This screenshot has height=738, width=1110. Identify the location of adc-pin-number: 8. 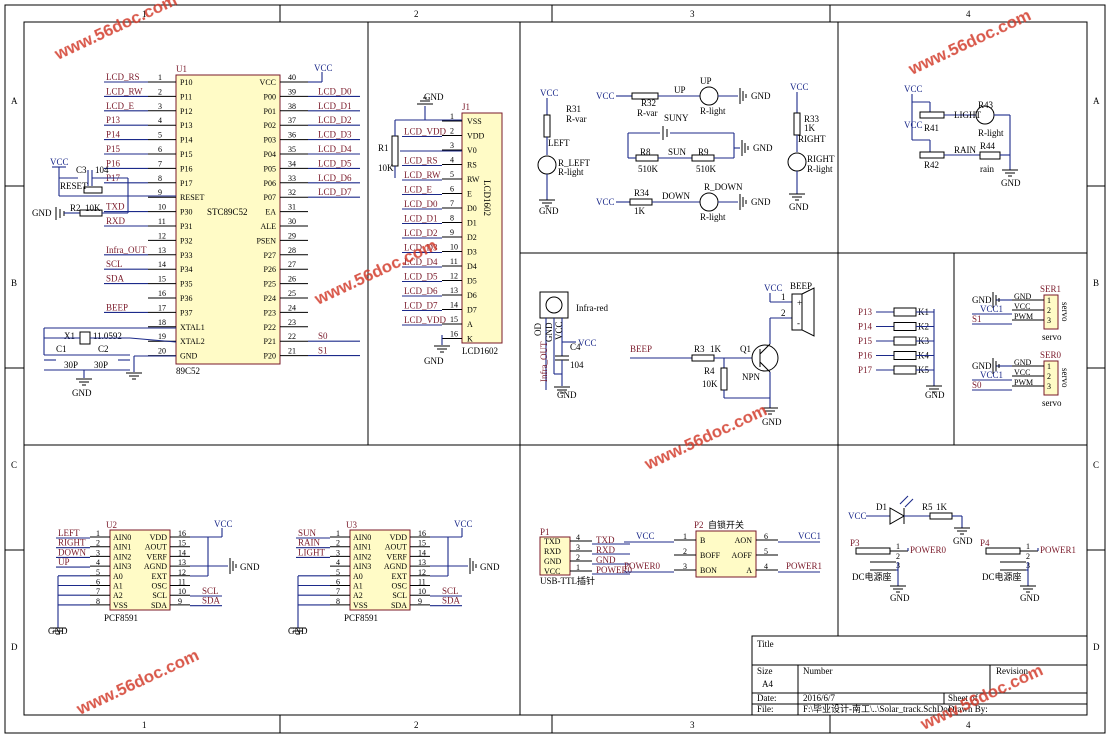
(98, 601).